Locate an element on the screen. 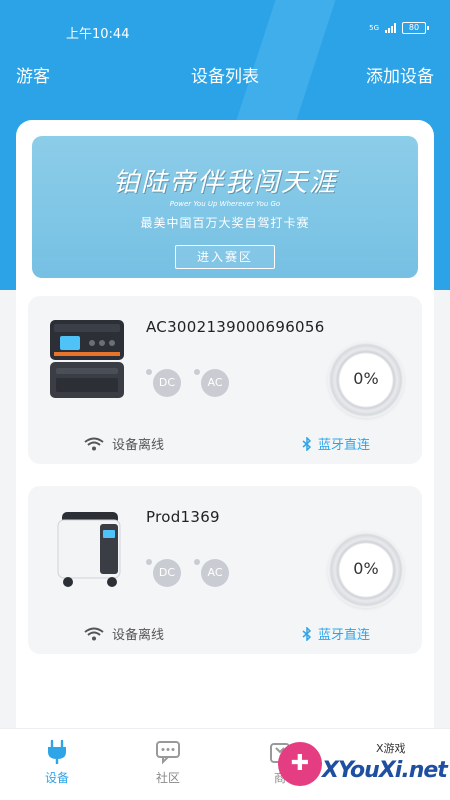  watermark-logo: ✚ X游戏 XYouXi.net is located at coordinates (360, 768).